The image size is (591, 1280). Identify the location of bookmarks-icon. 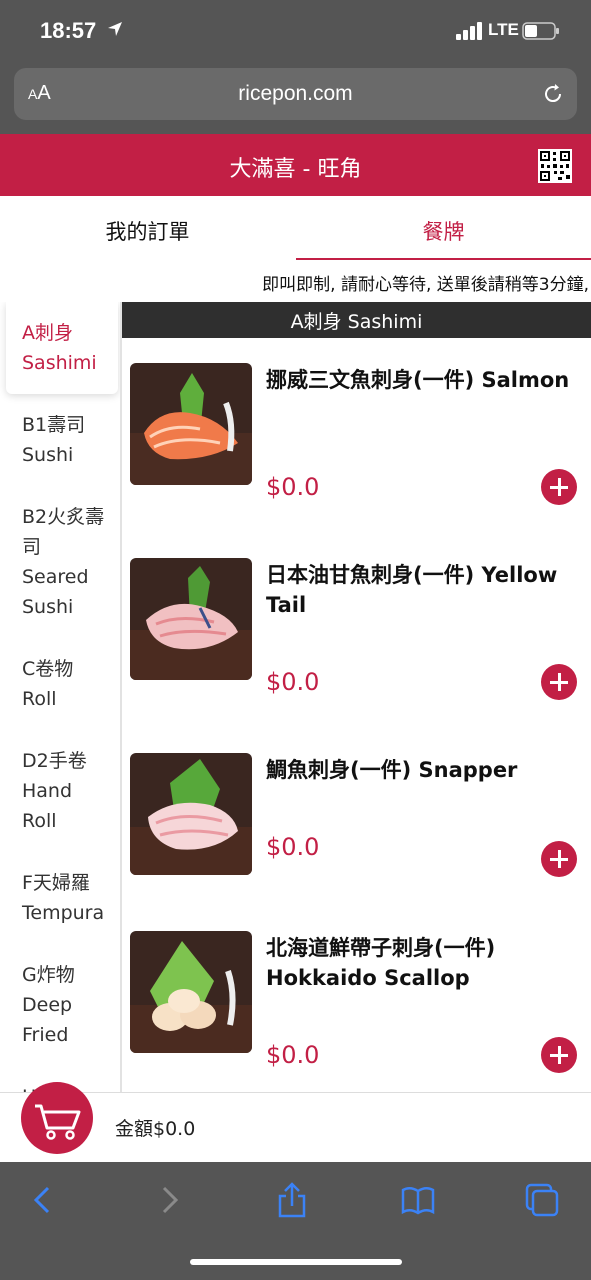
(418, 1200).